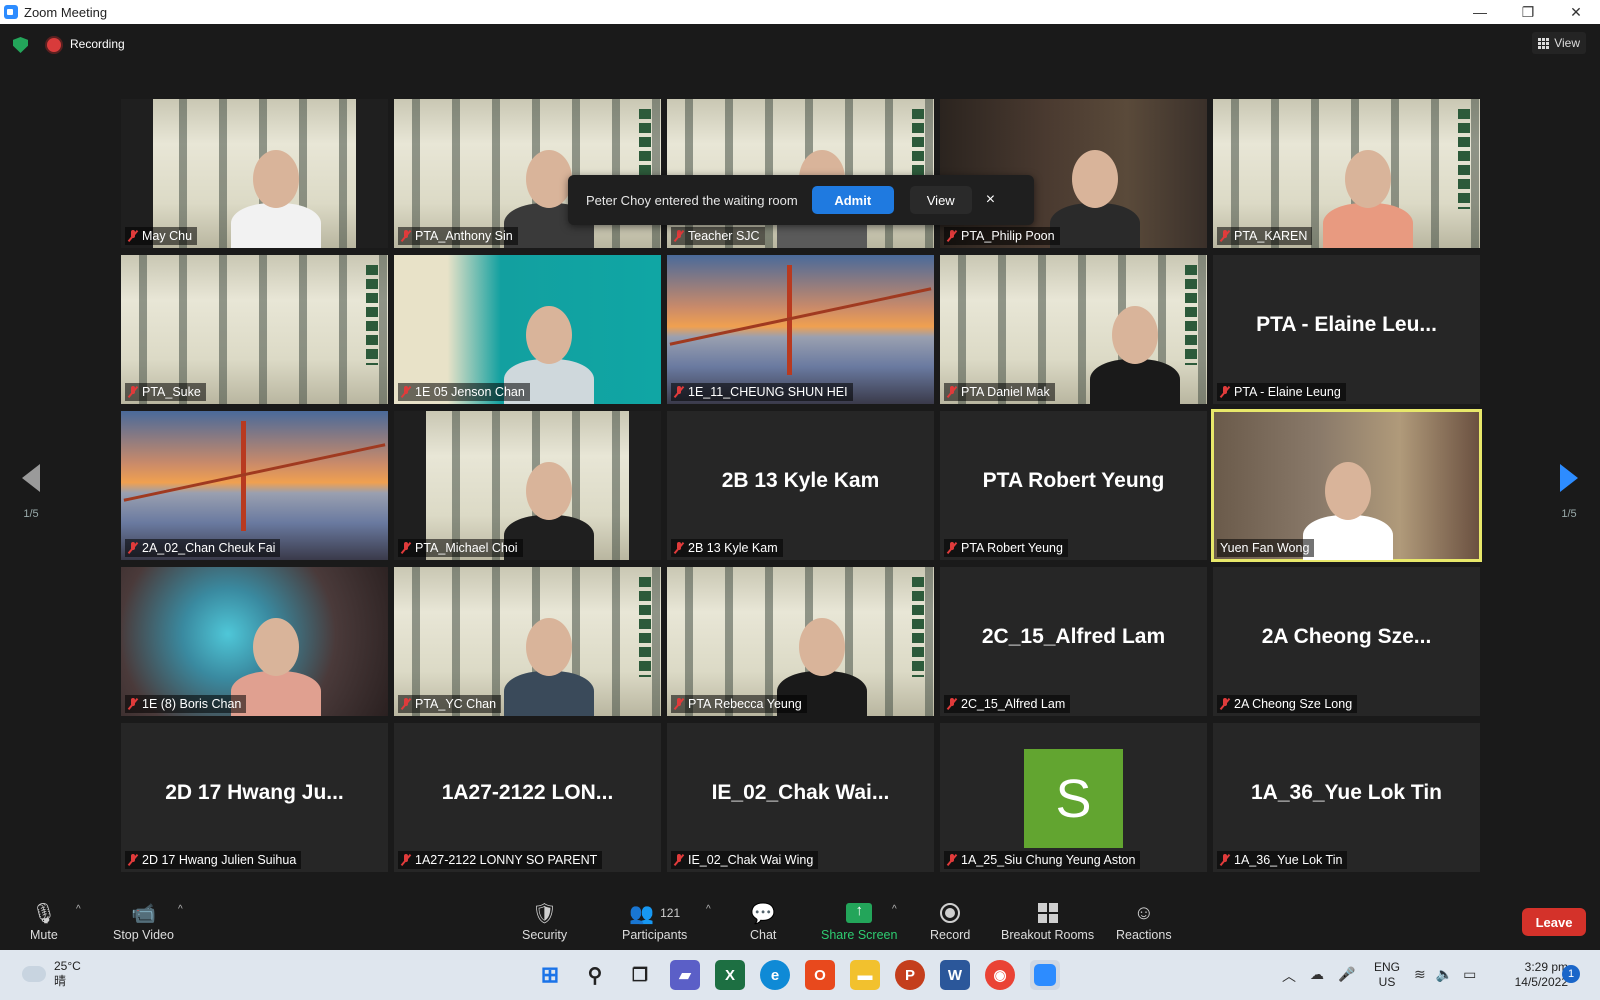  Describe the element at coordinates (1346, 641) in the screenshot. I see `video-tile: 2A Cheong Sze... 2A Cheong Sze Long` at that location.